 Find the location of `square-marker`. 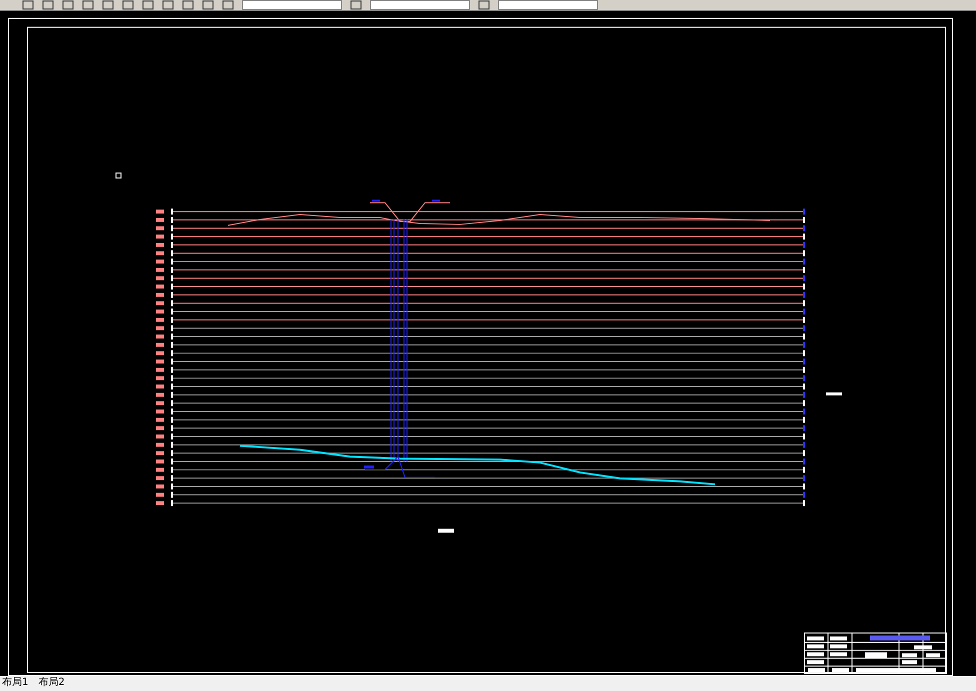

square-marker is located at coordinates (119, 175).